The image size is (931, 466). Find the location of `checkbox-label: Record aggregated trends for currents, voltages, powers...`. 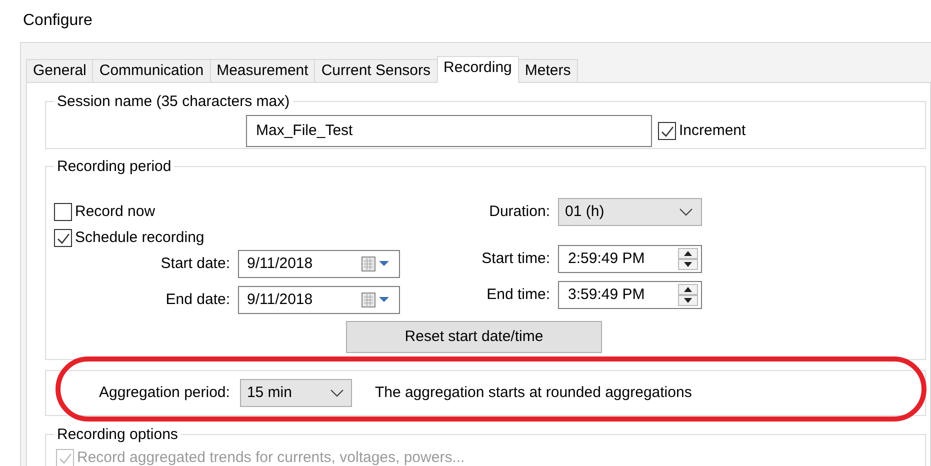

checkbox-label: Record aggregated trends for currents, voltages, powers... is located at coordinates (271, 457).